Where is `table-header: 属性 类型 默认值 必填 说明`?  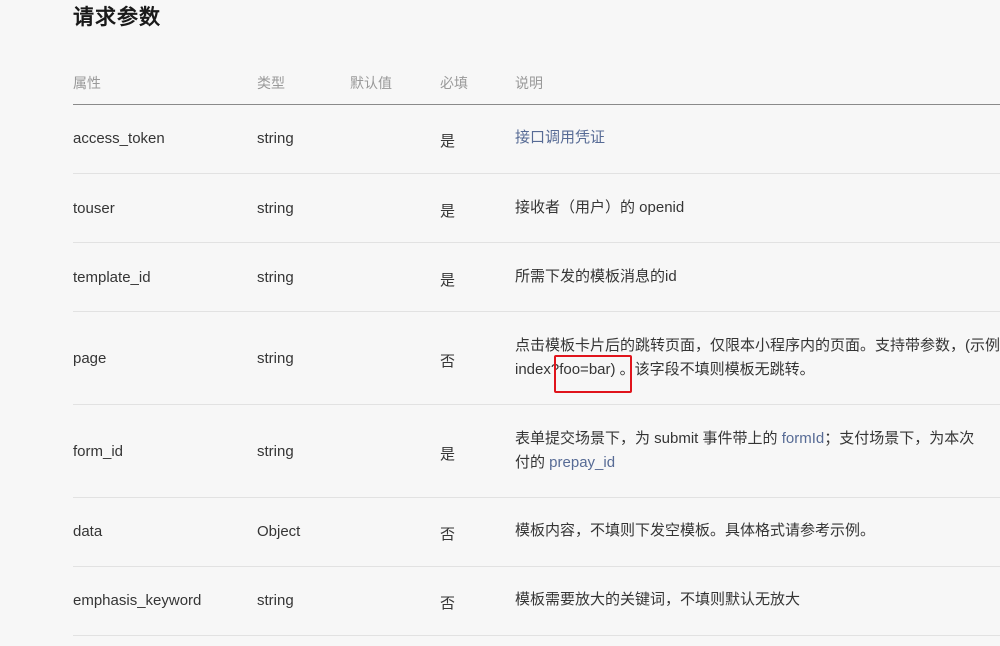 table-header: 属性 类型 默认值 必填 说明 is located at coordinates (536, 83).